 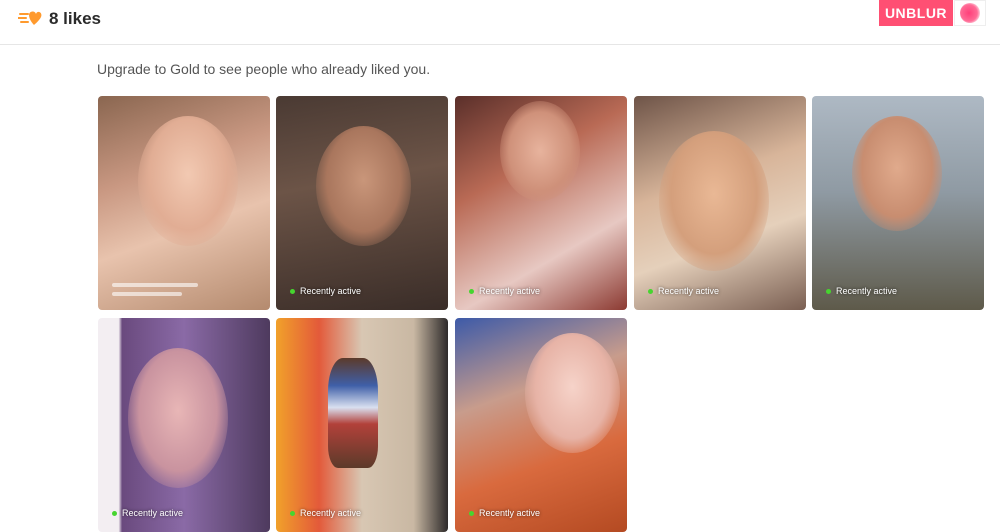 I want to click on likes-count-title: 8 likes, so click(x=75, y=18).